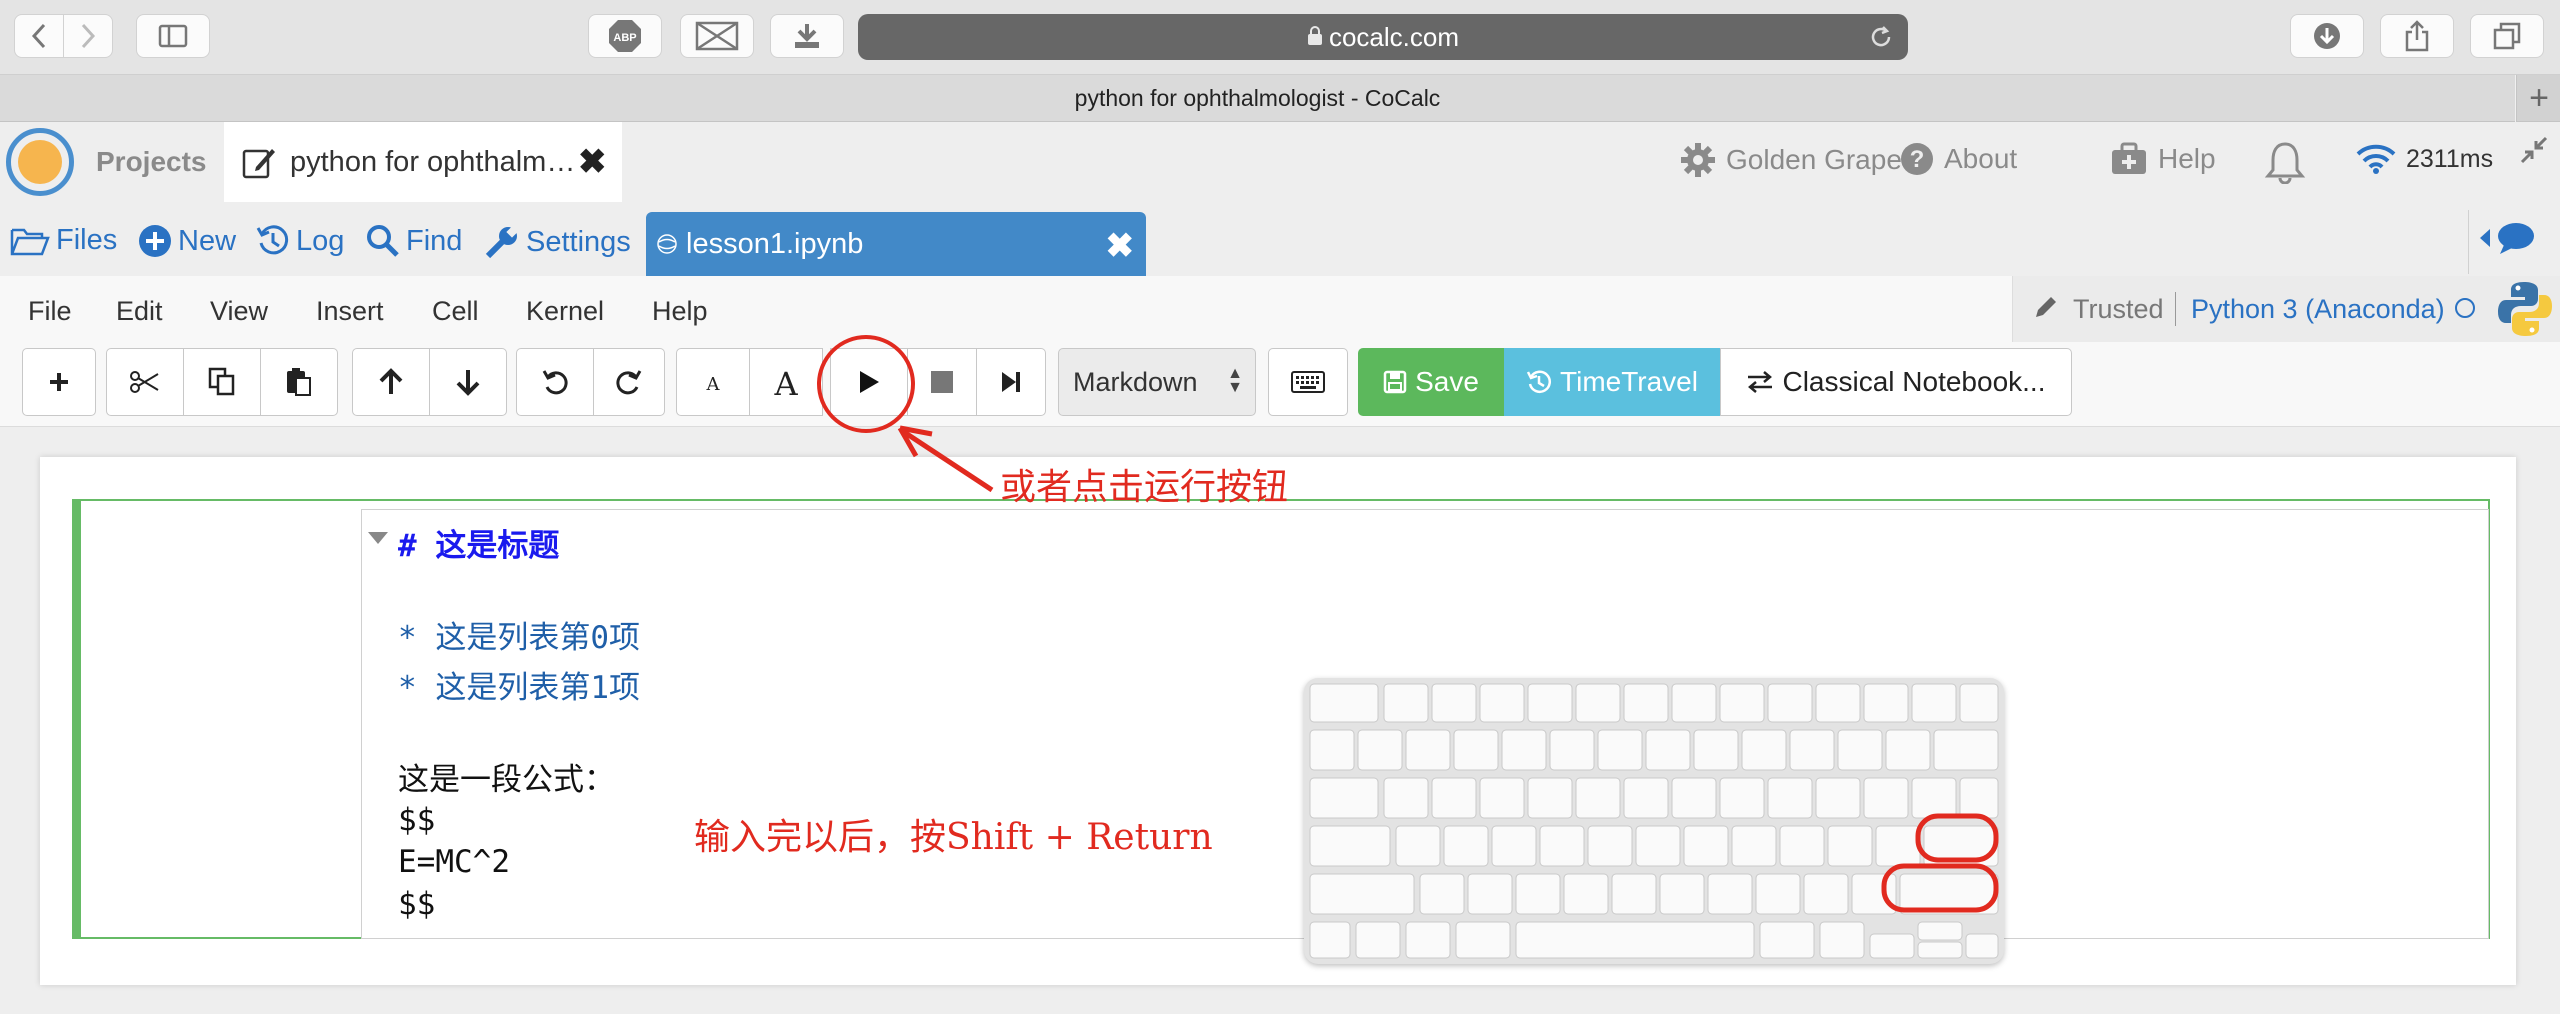 This screenshot has height=1014, width=2560. What do you see at coordinates (1144, 487) in the screenshot?
I see `run-button-note: 或者点击运行按钮` at bounding box center [1144, 487].